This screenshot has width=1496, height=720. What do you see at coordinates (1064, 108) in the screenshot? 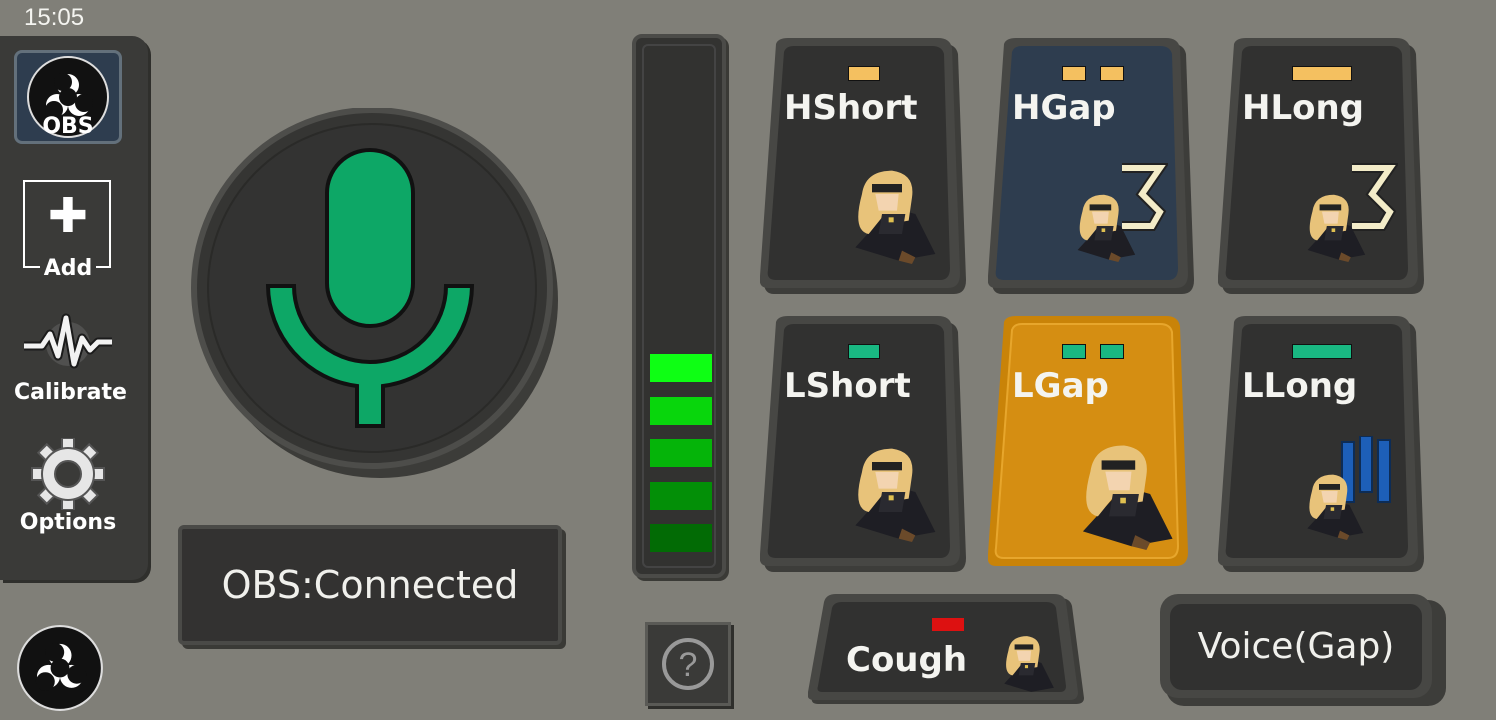
I see `key-label: HGap` at bounding box center [1064, 108].